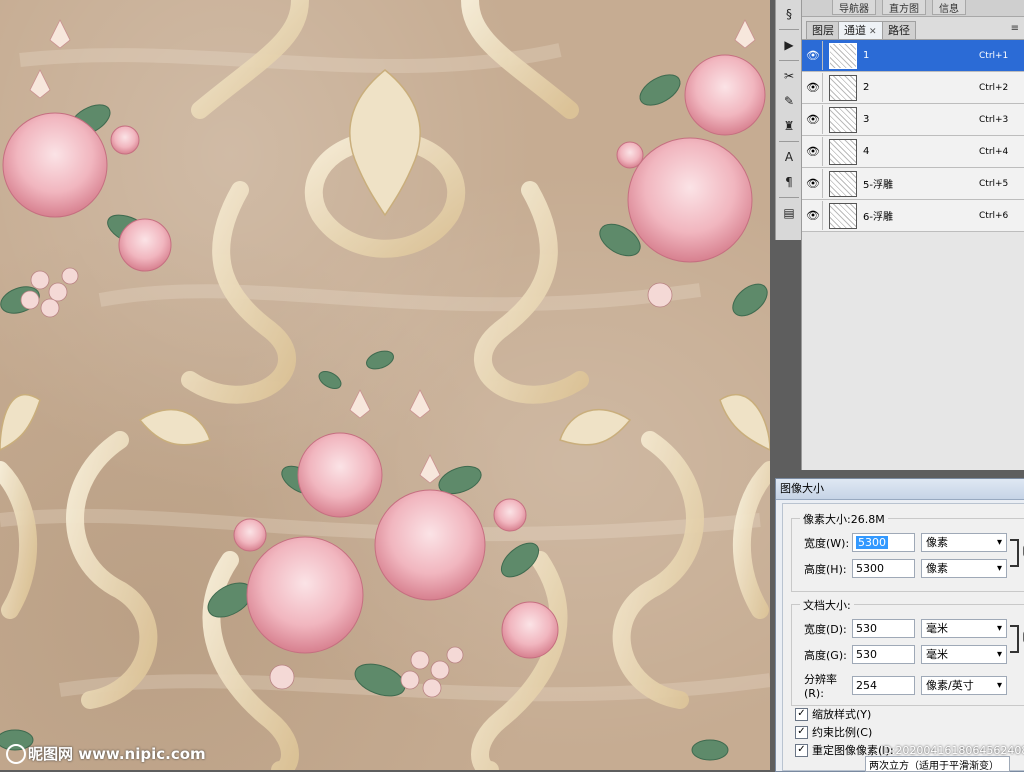 This screenshot has height=772, width=1024. I want to click on channel-name: 2, so click(866, 87).